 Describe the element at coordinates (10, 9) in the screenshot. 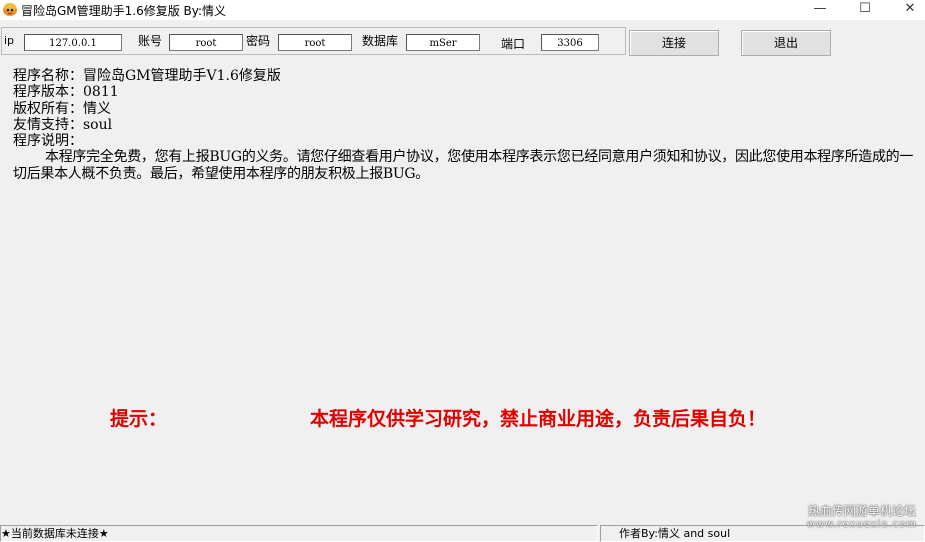

I see `maplestory-app-icon` at that location.